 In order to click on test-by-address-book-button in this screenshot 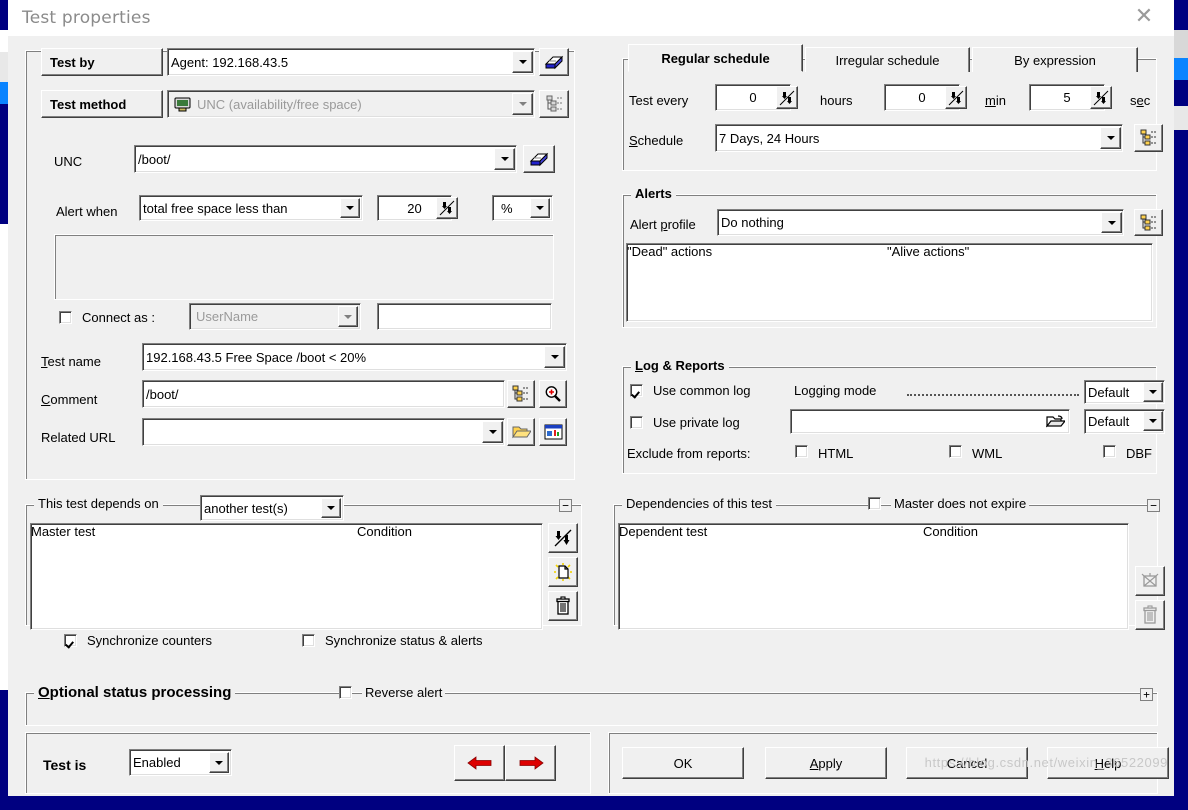, I will do `click(554, 62)`.